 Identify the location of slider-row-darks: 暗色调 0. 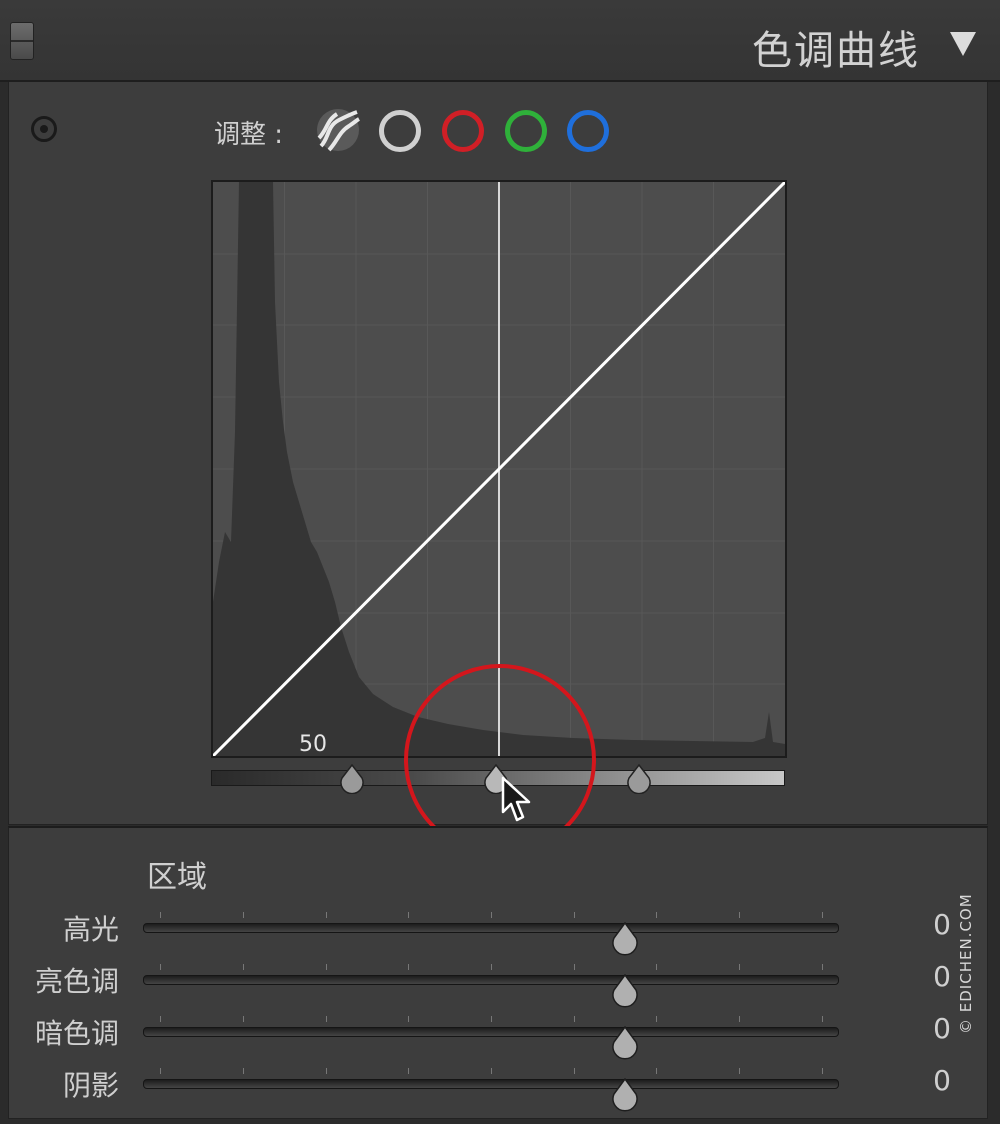
(498, 1035).